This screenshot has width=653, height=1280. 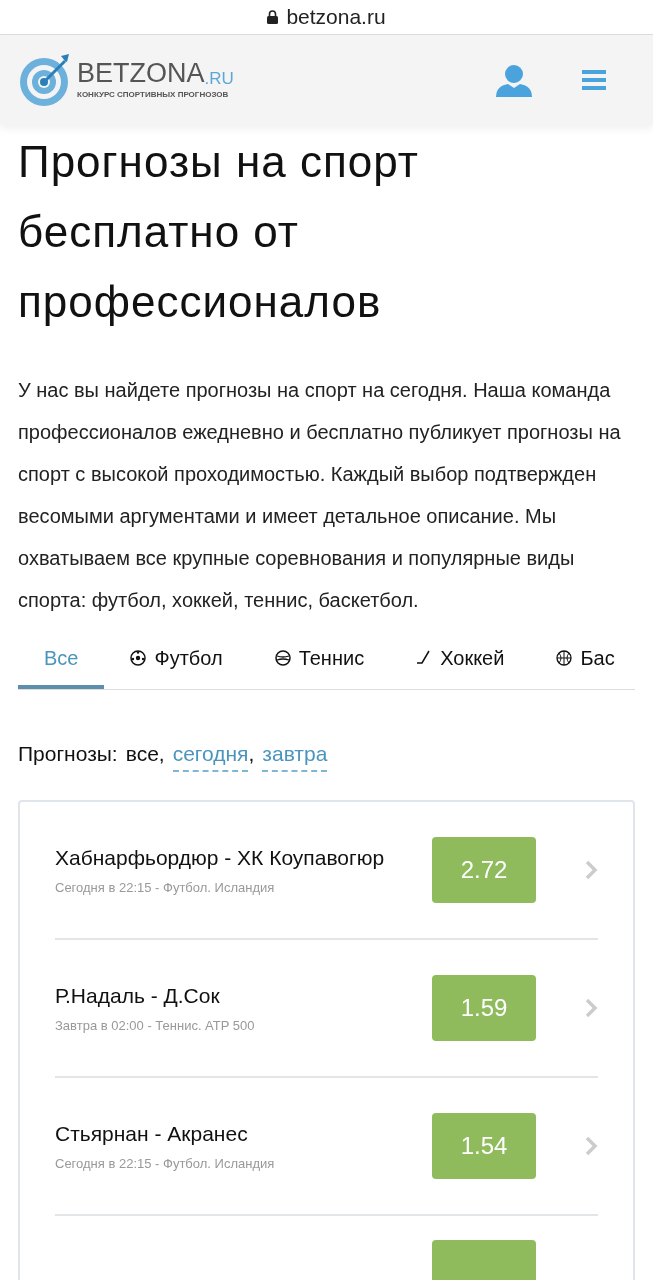 I want to click on menu-icon, so click(x=594, y=80).